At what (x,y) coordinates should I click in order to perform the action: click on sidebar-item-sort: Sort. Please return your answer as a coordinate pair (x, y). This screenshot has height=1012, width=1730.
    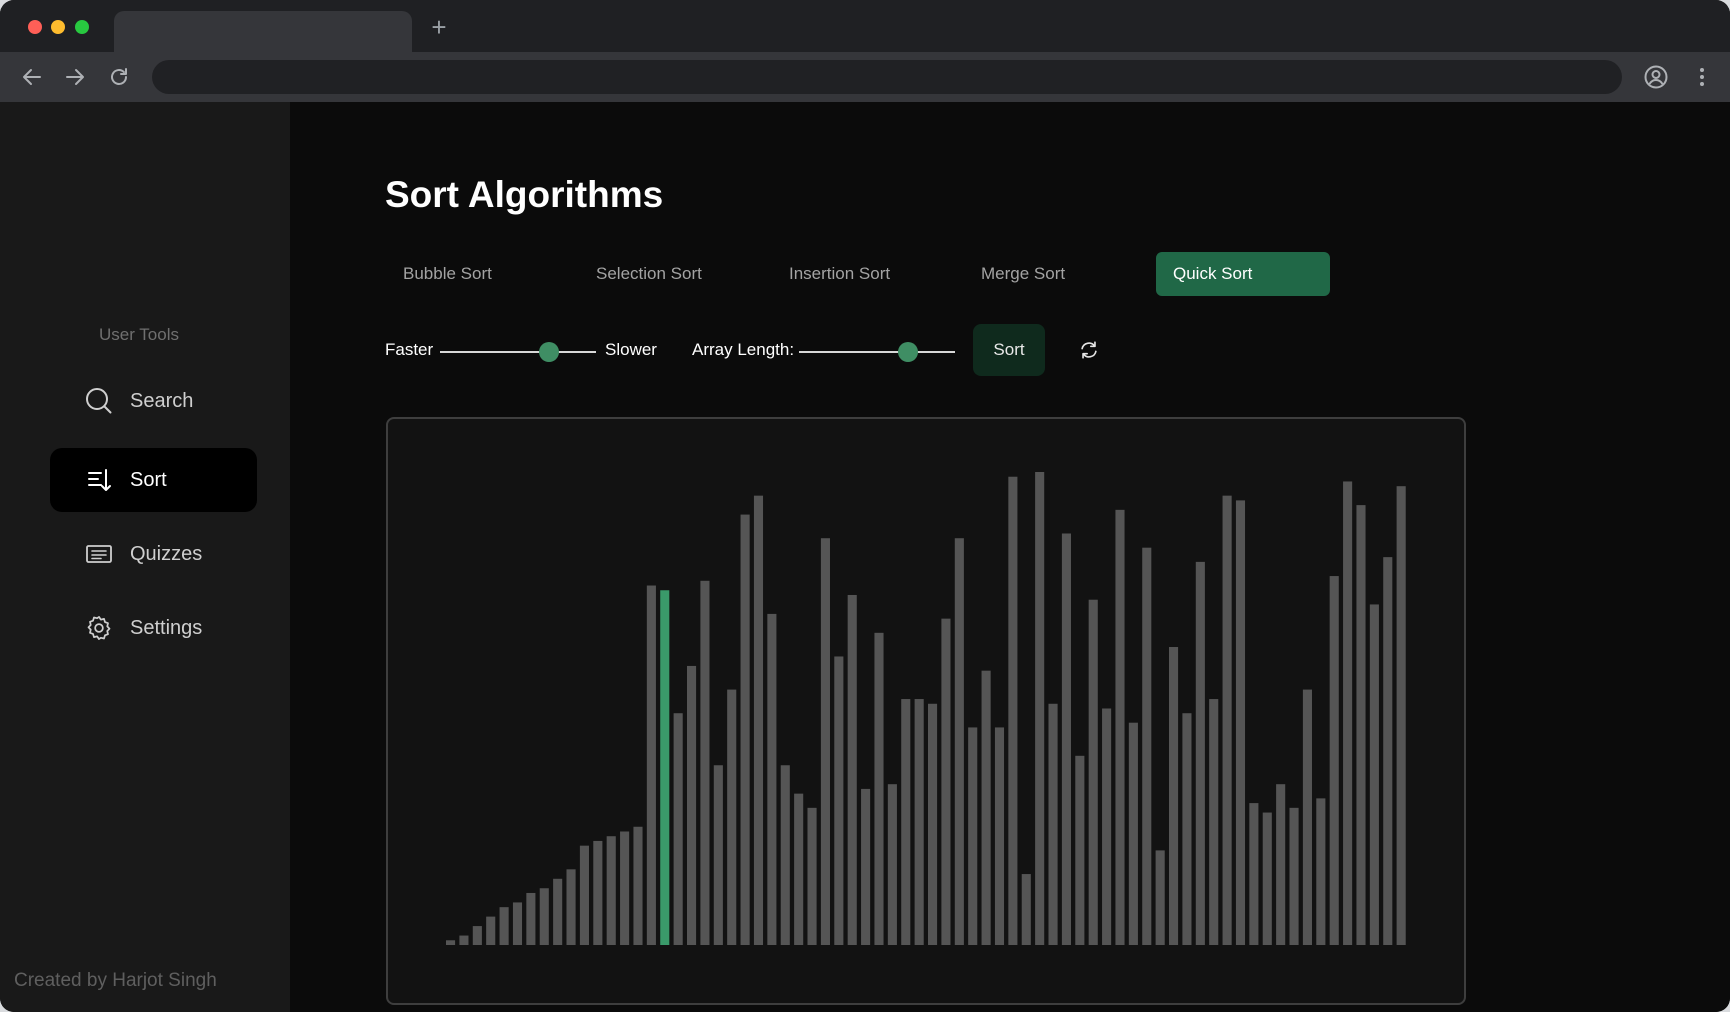
    Looking at the image, I should click on (153, 480).